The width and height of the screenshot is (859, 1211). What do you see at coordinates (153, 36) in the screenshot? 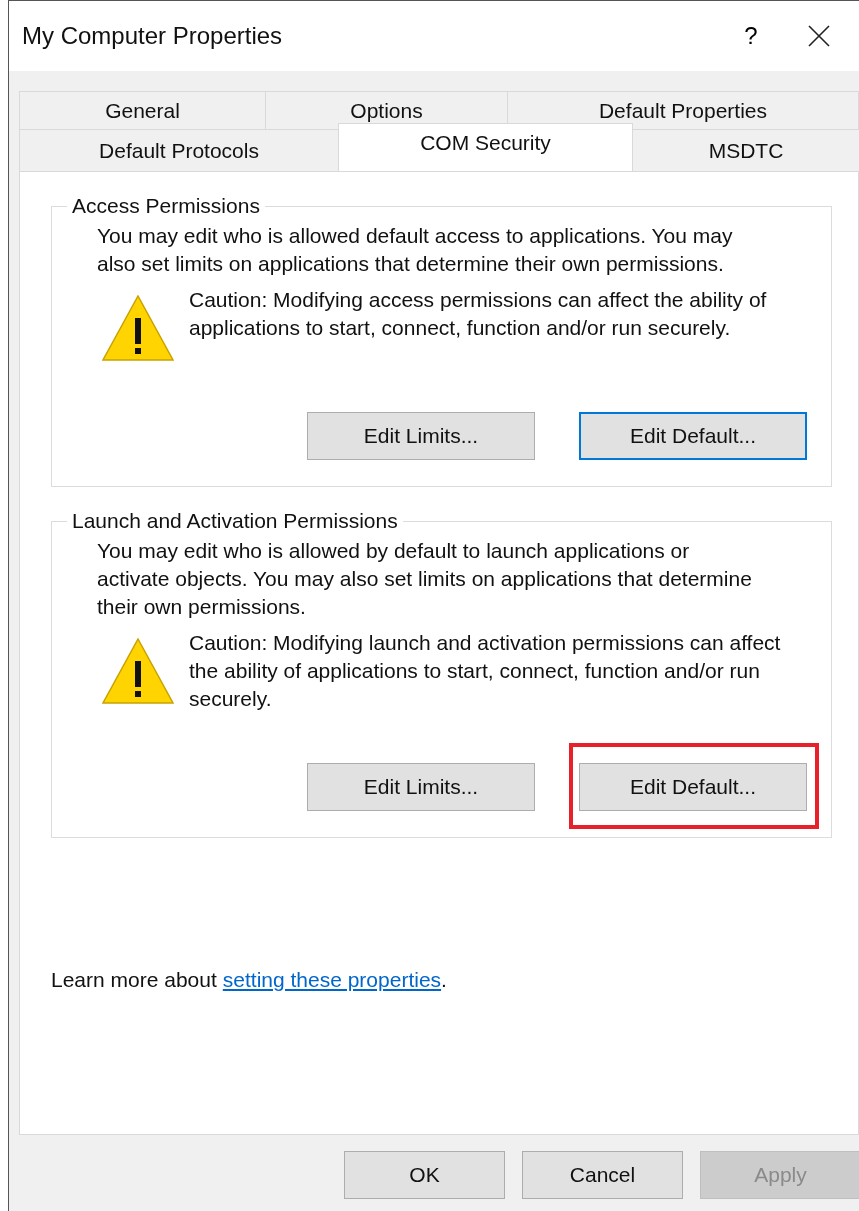
I see `window-title: My Computer Properties` at bounding box center [153, 36].